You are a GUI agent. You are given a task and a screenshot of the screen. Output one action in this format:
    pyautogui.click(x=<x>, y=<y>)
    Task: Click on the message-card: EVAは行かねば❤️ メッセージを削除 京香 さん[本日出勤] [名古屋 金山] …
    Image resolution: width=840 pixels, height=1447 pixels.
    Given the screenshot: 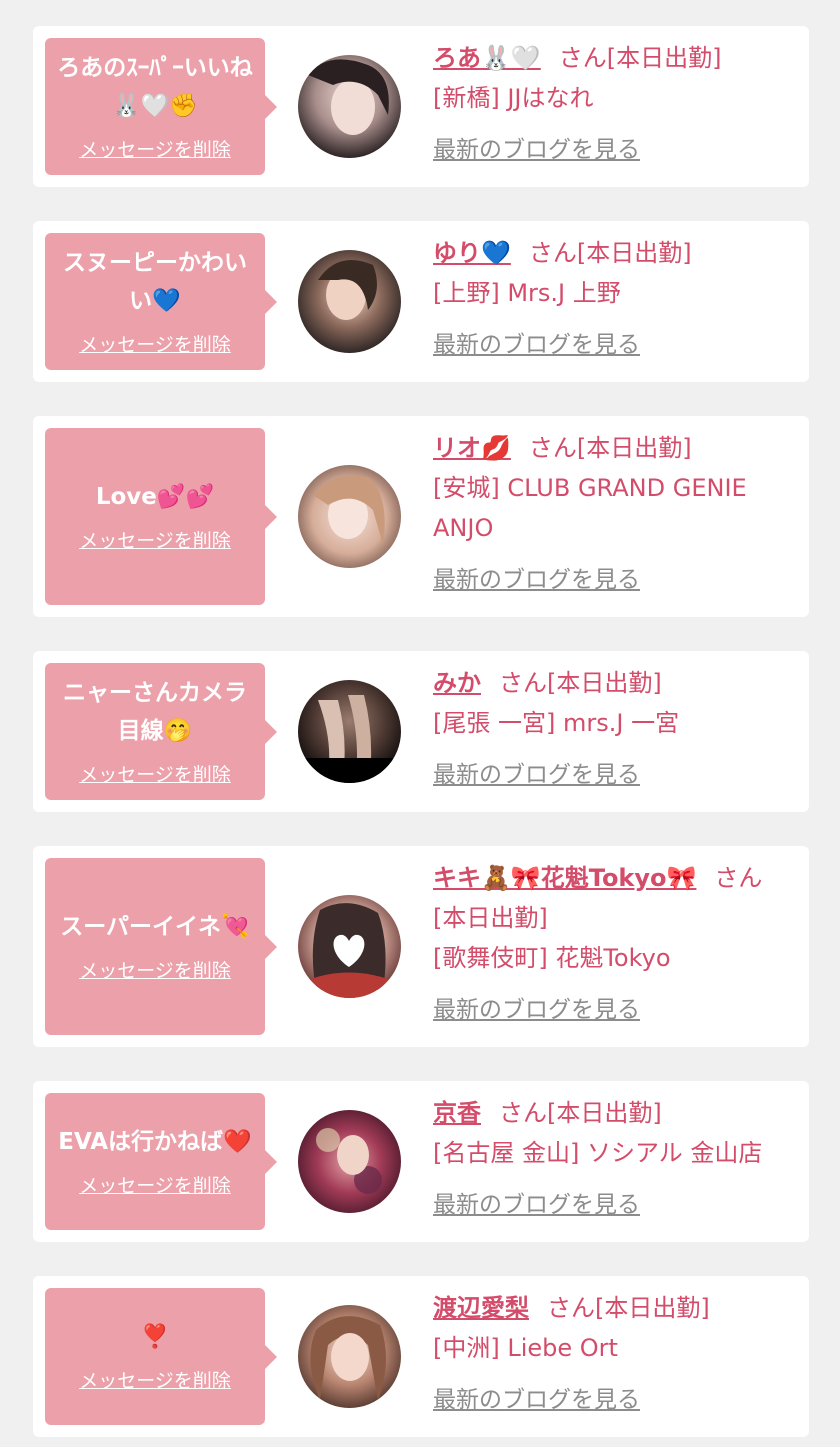 What is the action you would take?
    pyautogui.click(x=421, y=1161)
    